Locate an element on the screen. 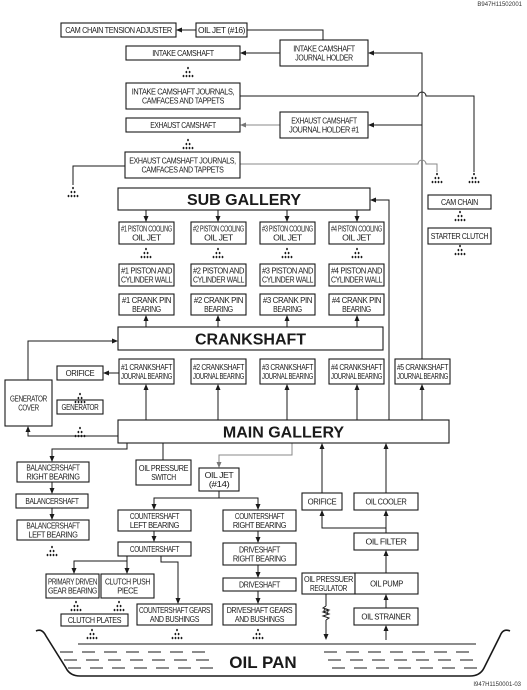  generator-cover-label: GENERATOR is located at coordinates (28, 399).